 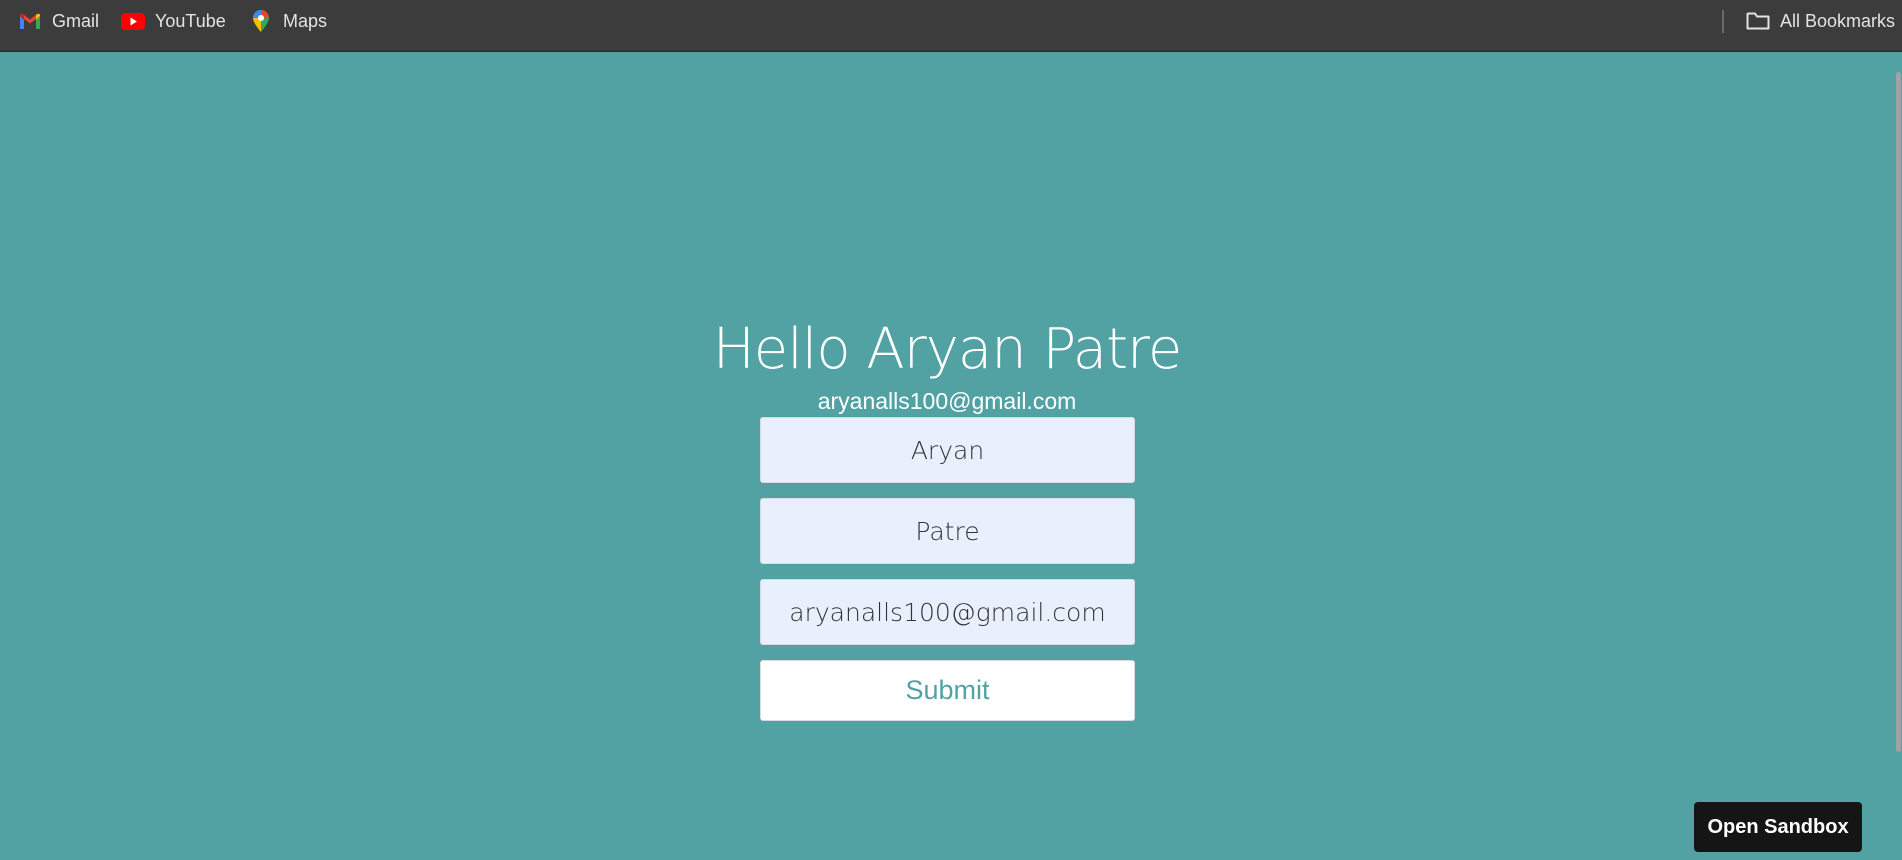 What do you see at coordinates (947, 612) in the screenshot?
I see `email-field` at bounding box center [947, 612].